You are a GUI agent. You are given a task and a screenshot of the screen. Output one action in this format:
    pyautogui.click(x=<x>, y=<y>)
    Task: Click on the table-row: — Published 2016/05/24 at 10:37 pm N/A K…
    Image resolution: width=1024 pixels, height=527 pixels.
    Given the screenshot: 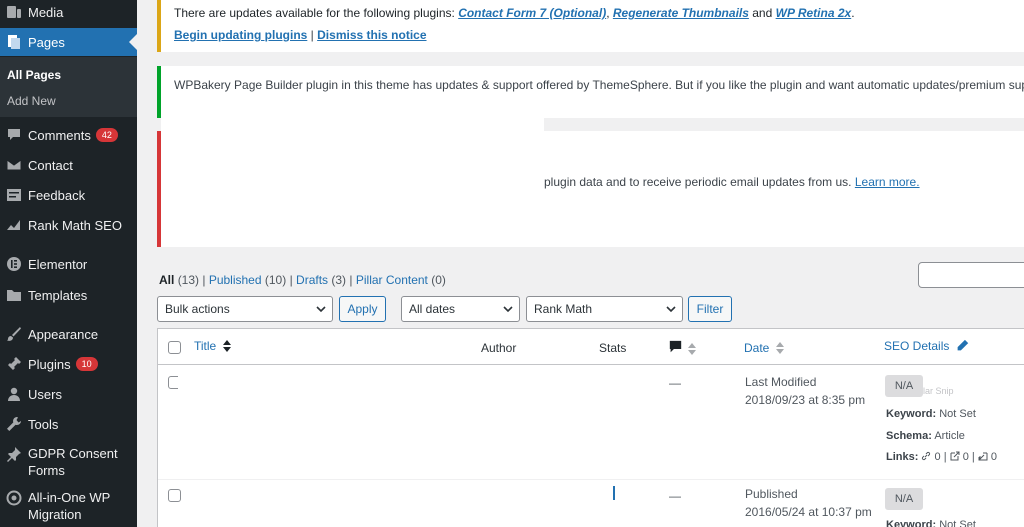 What is the action you would take?
    pyautogui.click(x=591, y=503)
    